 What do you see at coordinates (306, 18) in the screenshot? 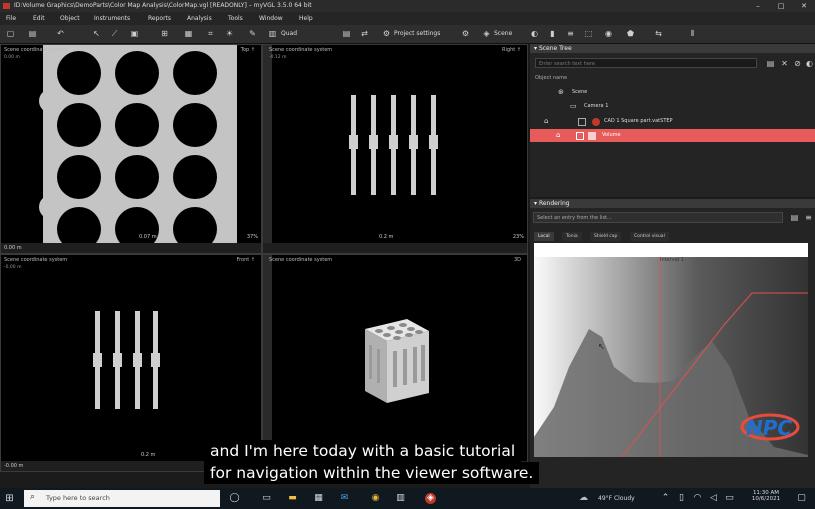
I see `menu-help: Help` at bounding box center [306, 18].